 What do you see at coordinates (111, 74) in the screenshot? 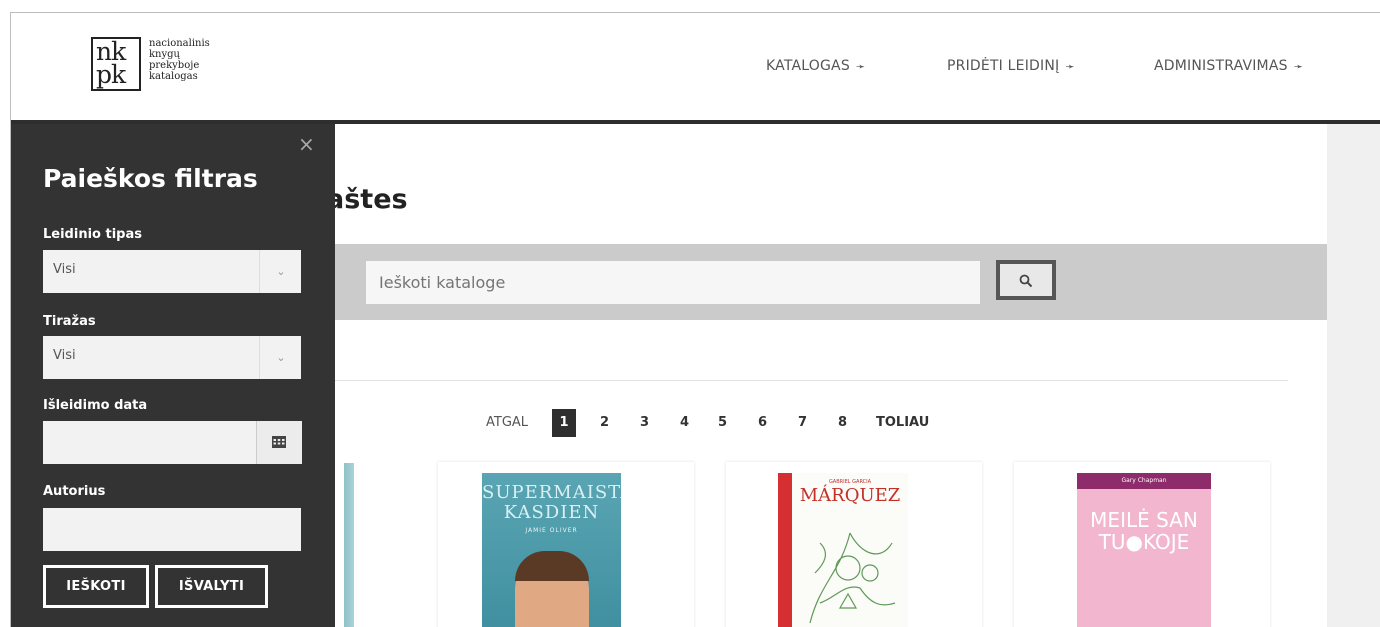
I see `logo-mark-bottom: pk` at bounding box center [111, 74].